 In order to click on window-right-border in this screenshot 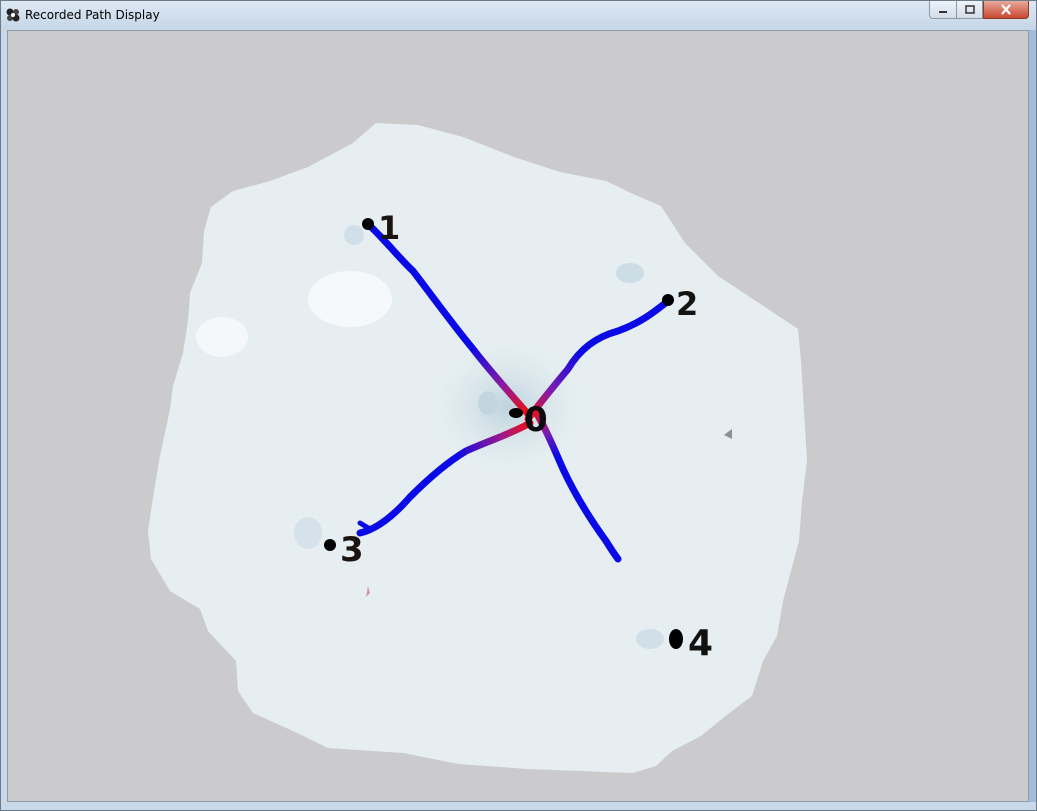, I will do `click(1032, 416)`.